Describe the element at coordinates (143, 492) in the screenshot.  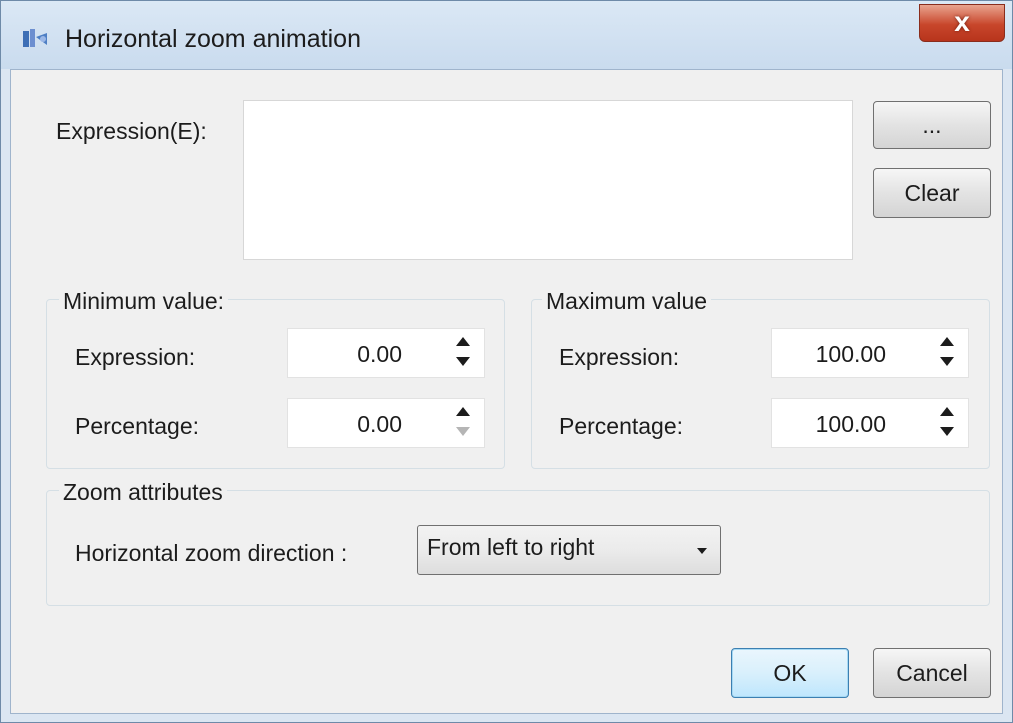
I see `zoom-attributes-title: Zoom attributes` at that location.